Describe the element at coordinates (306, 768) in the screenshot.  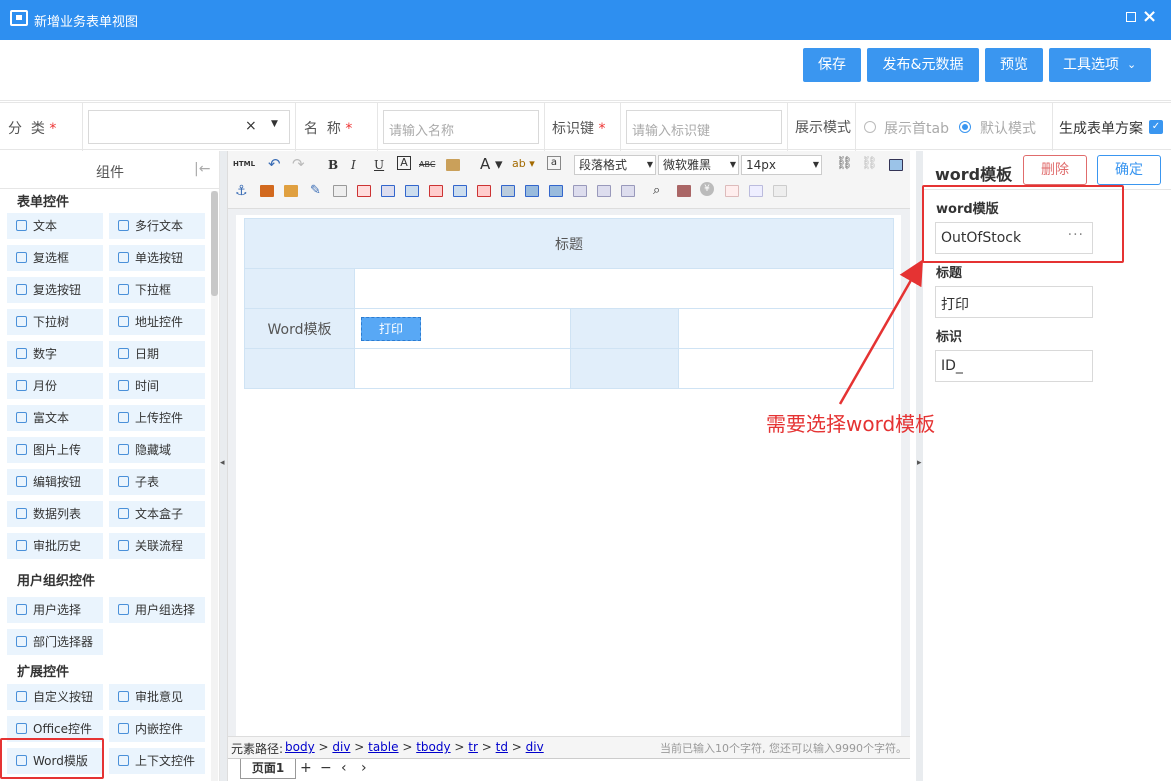
I see `add-page-icon: +` at that location.